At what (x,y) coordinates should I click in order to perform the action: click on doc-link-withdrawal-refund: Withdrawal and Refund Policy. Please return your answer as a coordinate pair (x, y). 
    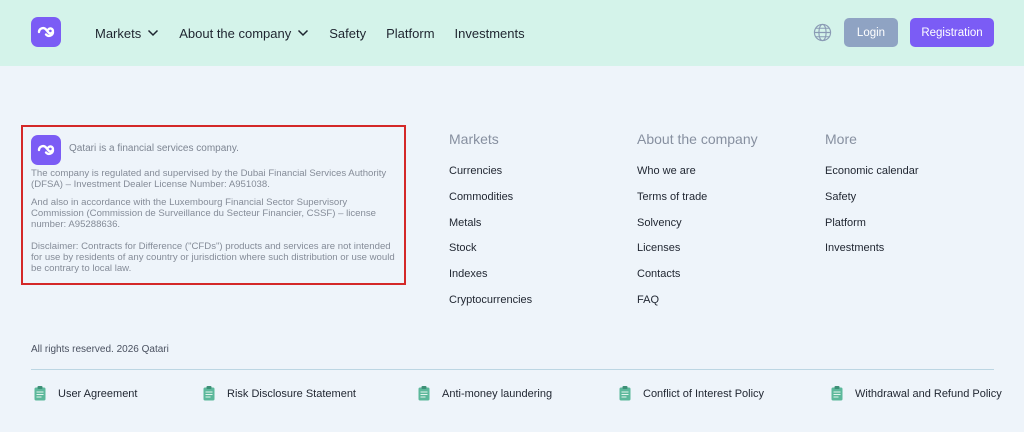
    Looking at the image, I should click on (916, 393).